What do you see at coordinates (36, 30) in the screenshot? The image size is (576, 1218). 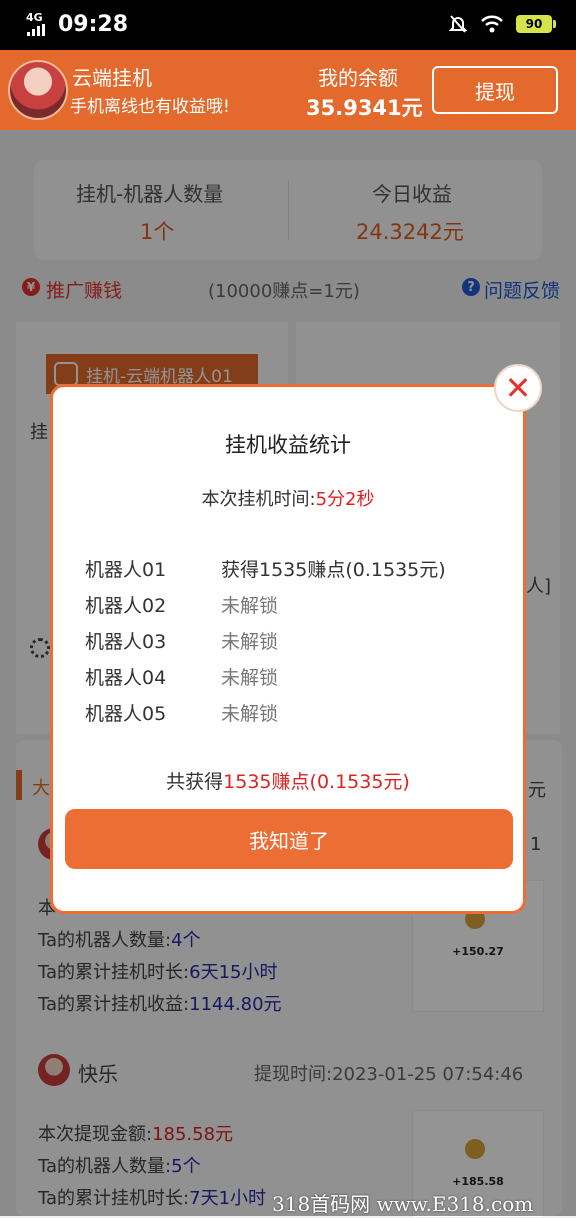 I see `signal-icon` at bounding box center [36, 30].